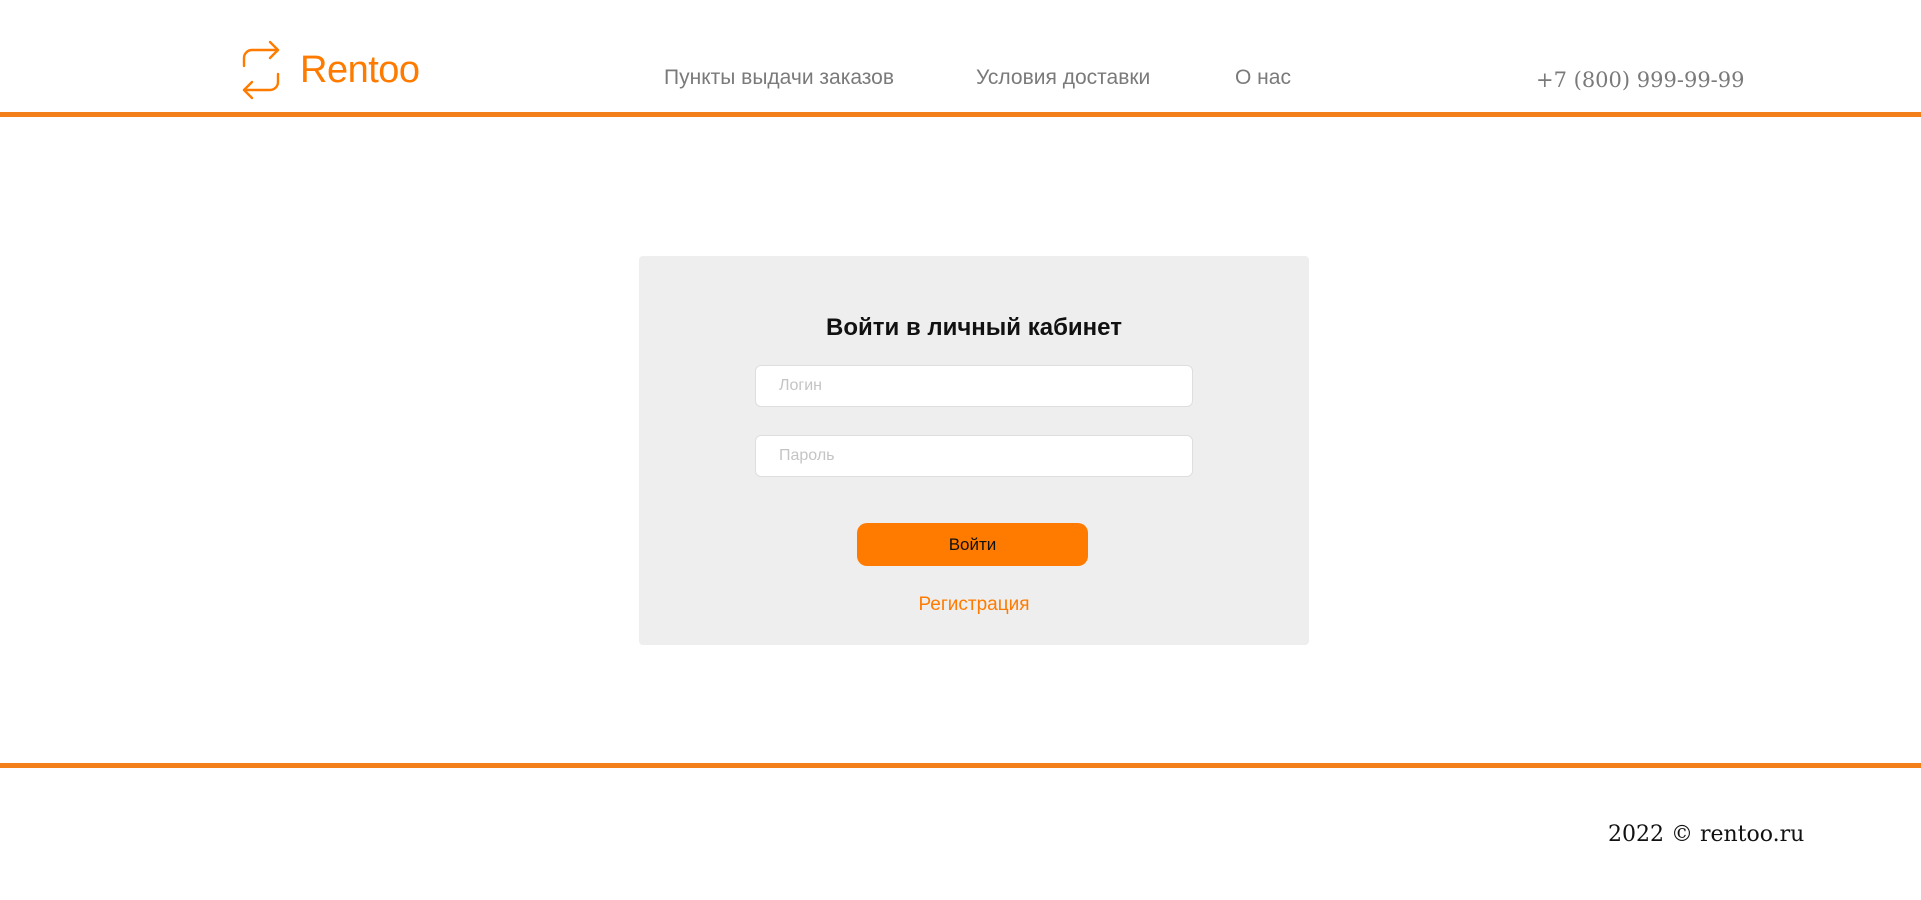 This screenshot has width=1921, height=900. I want to click on login-input, so click(974, 386).